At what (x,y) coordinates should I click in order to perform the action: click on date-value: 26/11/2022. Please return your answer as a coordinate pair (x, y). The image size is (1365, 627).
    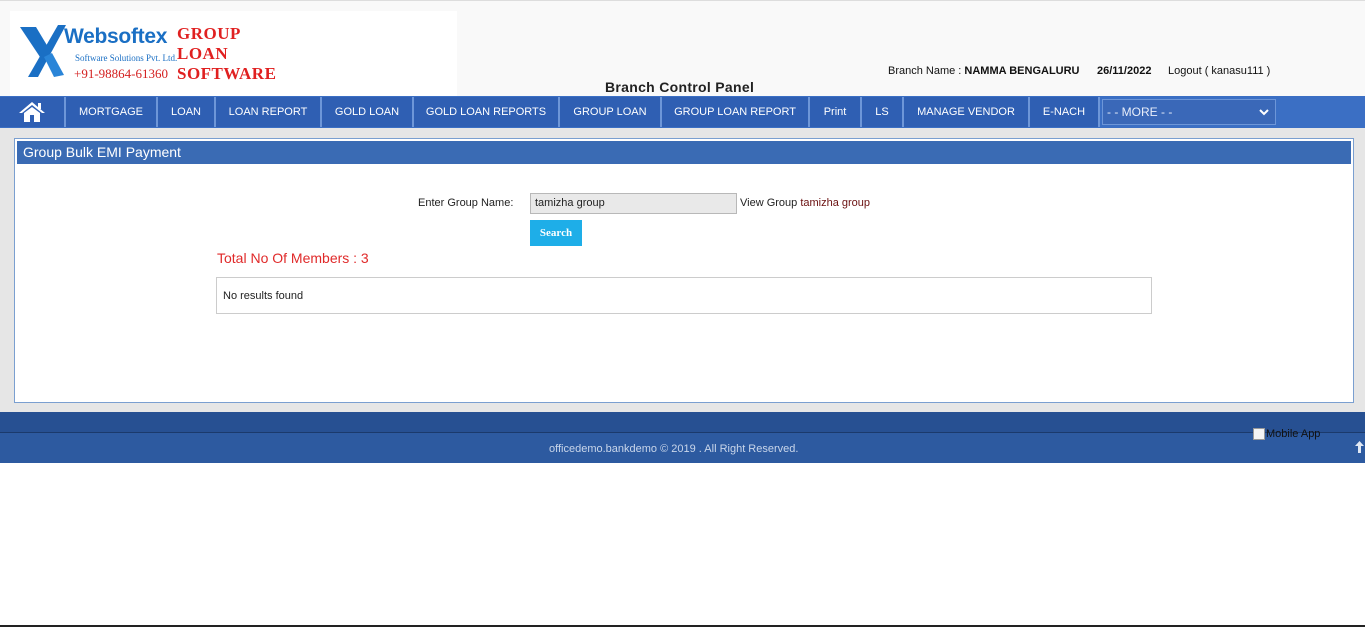
    Looking at the image, I should click on (1124, 71).